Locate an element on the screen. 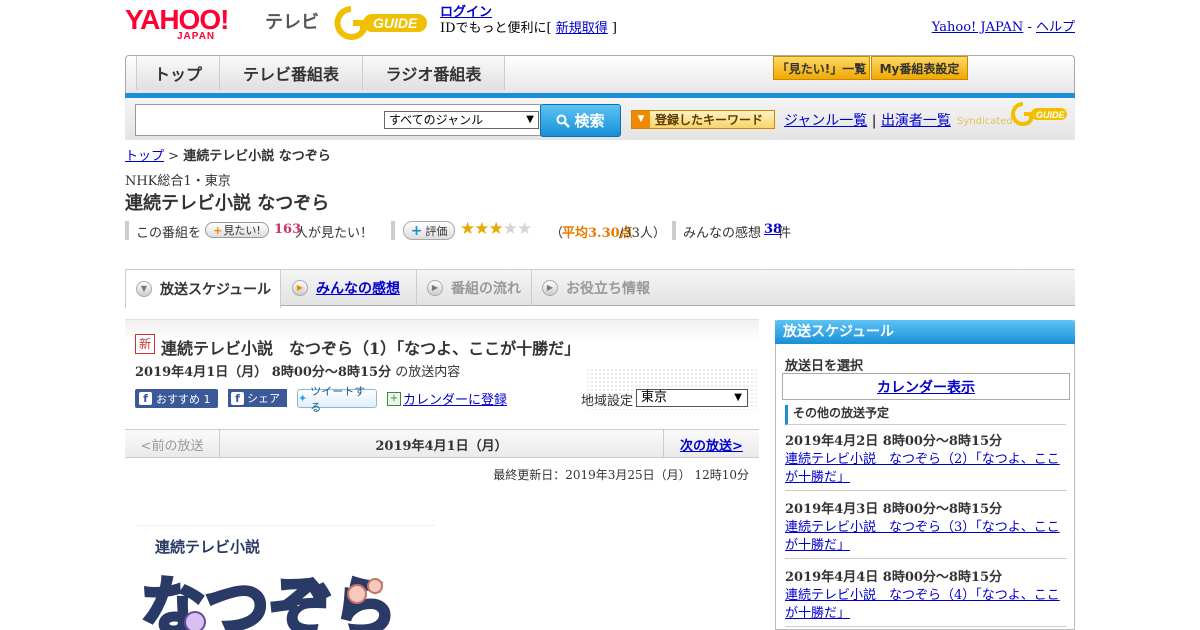 The width and height of the screenshot is (1200, 630). breadcrumb-current: 連続テレビ小説 なつぞら is located at coordinates (257, 156).